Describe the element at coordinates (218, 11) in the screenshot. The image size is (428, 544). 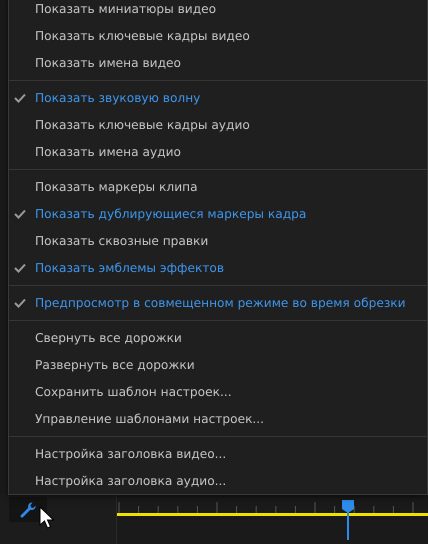
I see `menu-item: Показать миниатюры видео` at that location.